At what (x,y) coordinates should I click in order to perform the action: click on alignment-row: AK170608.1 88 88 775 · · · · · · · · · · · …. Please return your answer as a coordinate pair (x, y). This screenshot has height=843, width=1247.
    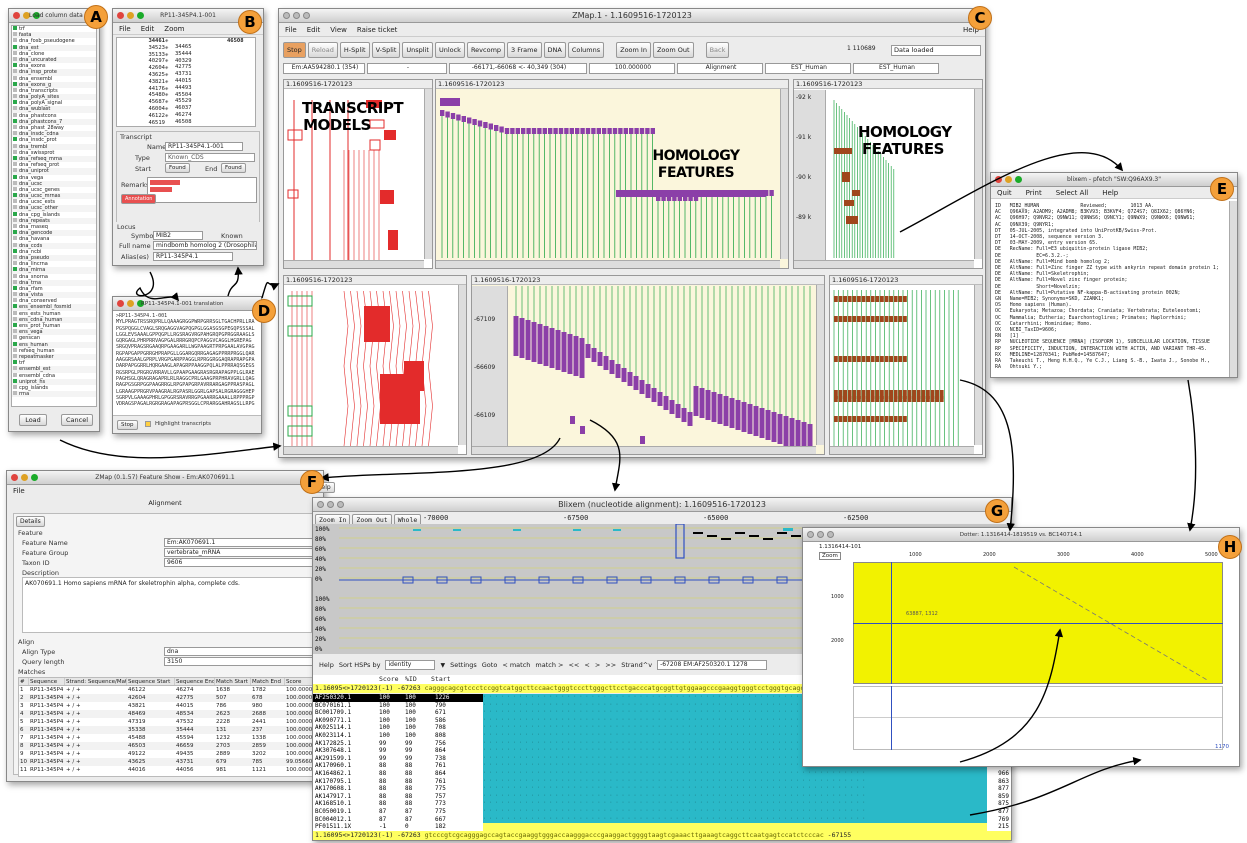
    Looking at the image, I should click on (662, 789).